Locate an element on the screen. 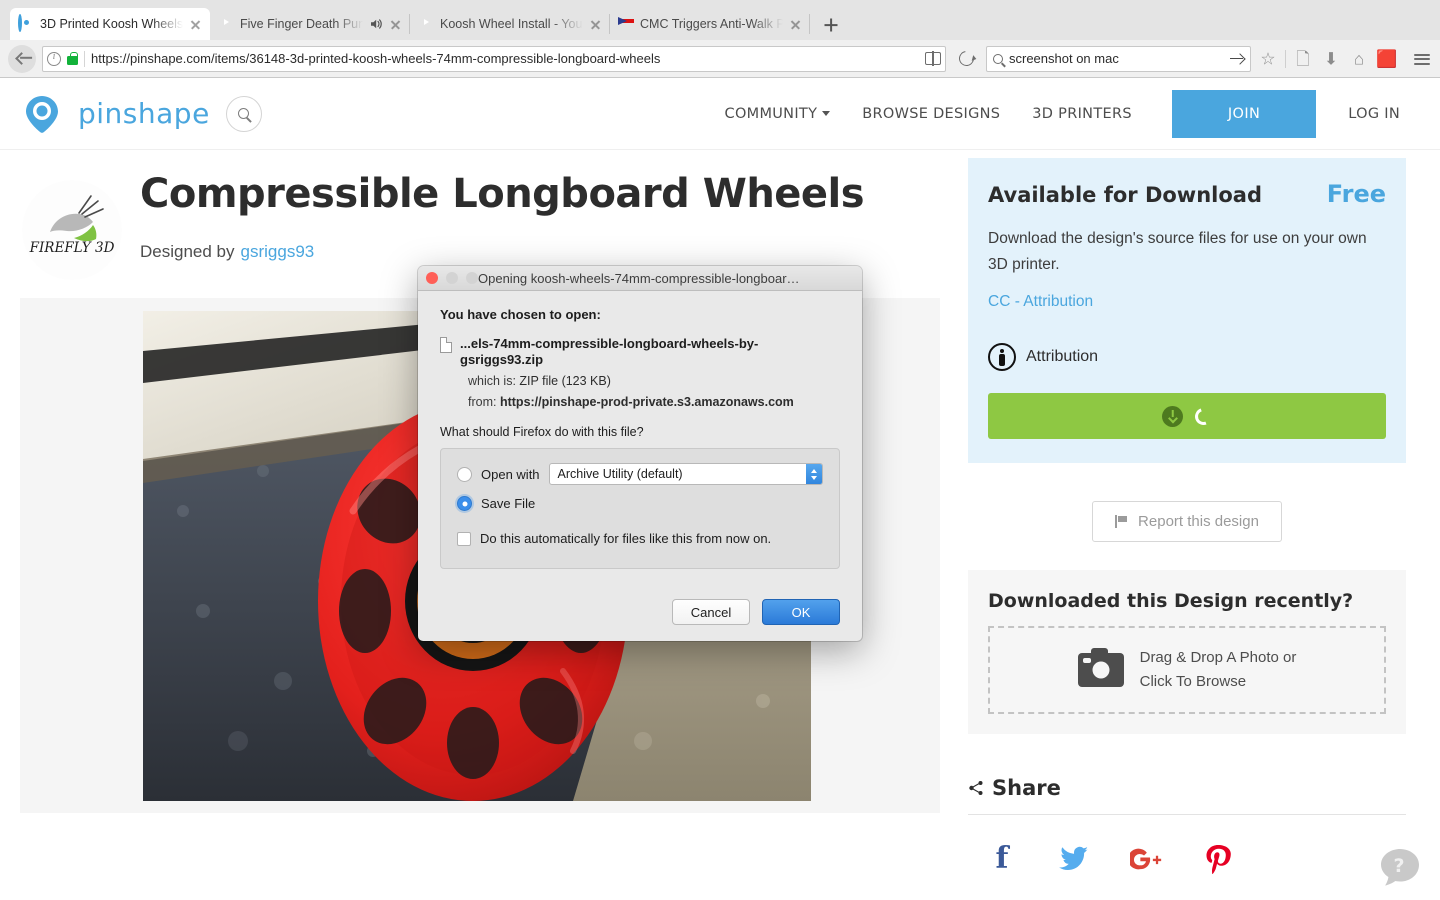 The height and width of the screenshot is (900, 1440). search-bar: screenshot on mac is located at coordinates (1118, 58).